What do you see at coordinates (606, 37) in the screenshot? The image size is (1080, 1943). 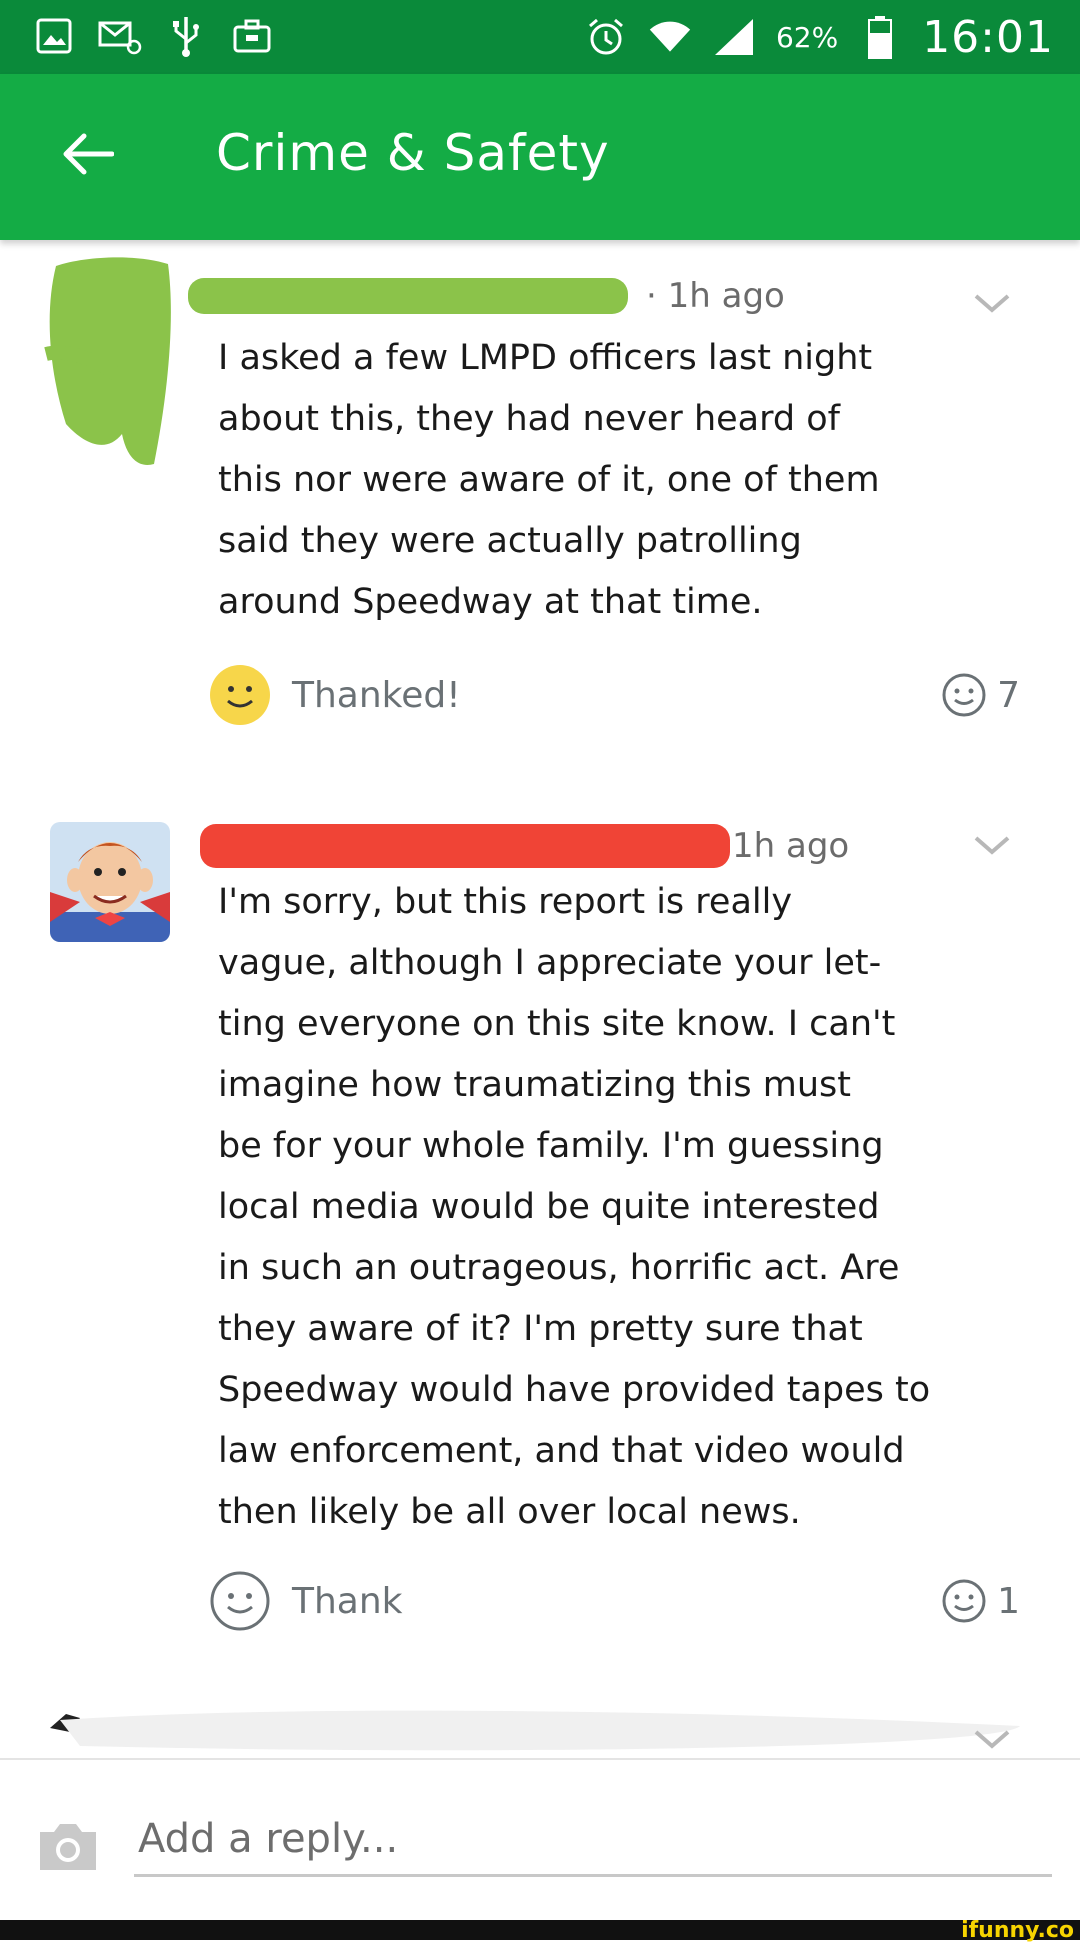 I see `alarm-icon` at bounding box center [606, 37].